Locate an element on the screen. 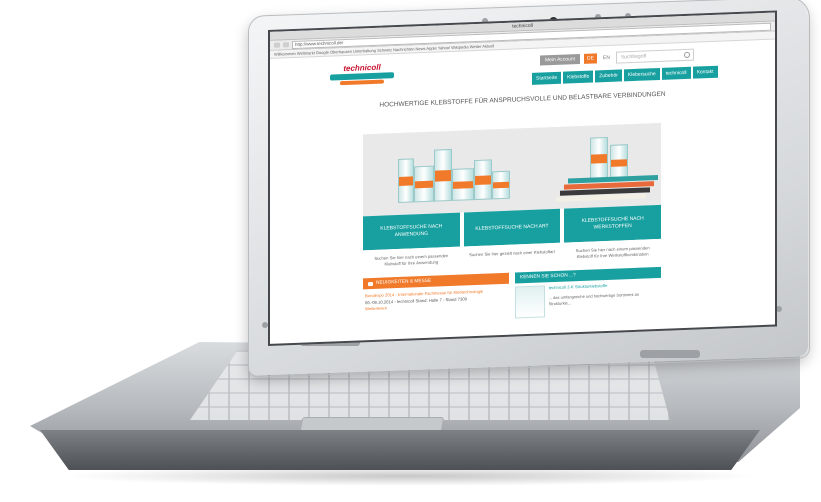 This screenshot has height=502, width=821. logo-band is located at coordinates (362, 76).